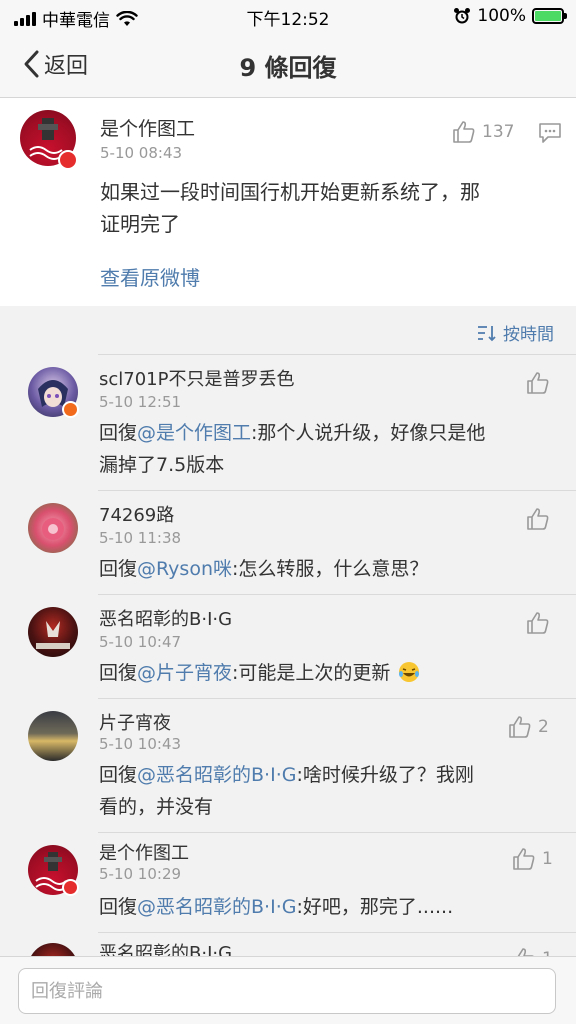 The height and width of the screenshot is (1024, 576). I want to click on post-like-button: 137, so click(483, 132).